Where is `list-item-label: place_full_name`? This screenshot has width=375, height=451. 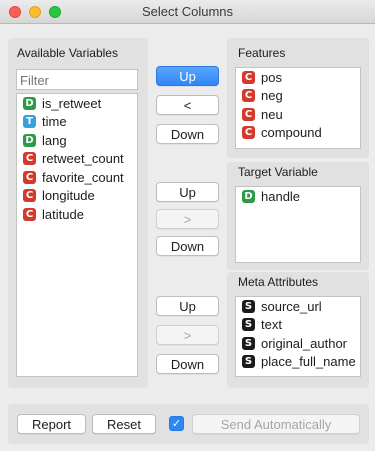
list-item-label: place_full_name is located at coordinates (308, 362).